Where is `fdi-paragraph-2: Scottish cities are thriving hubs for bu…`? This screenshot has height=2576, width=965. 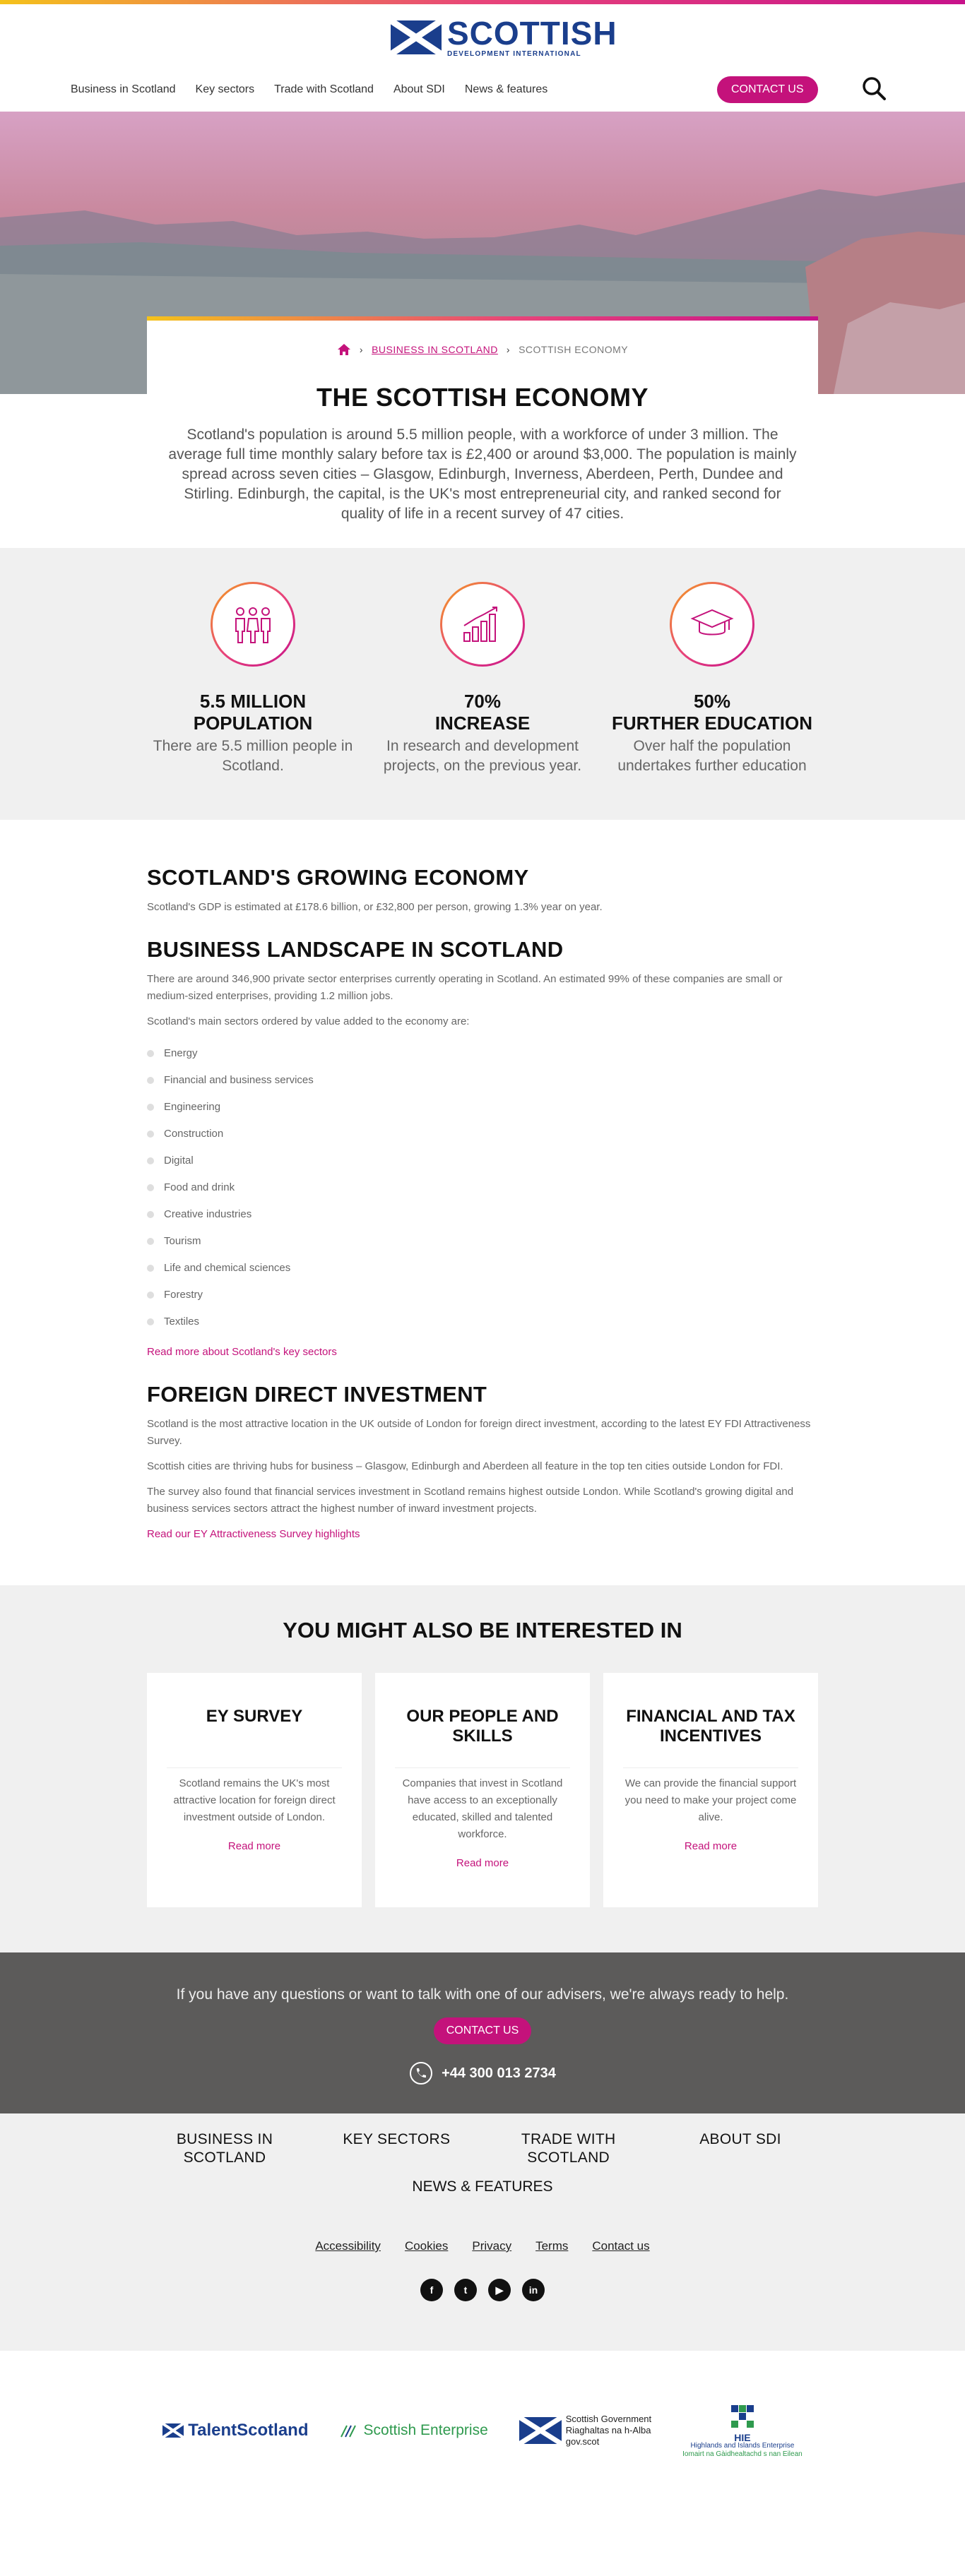
fdi-paragraph-2: Scottish cities are thriving hubs for bu… is located at coordinates (465, 1466).